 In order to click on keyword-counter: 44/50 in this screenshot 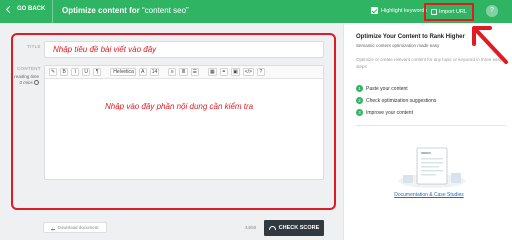, I will do `click(251, 227)`.